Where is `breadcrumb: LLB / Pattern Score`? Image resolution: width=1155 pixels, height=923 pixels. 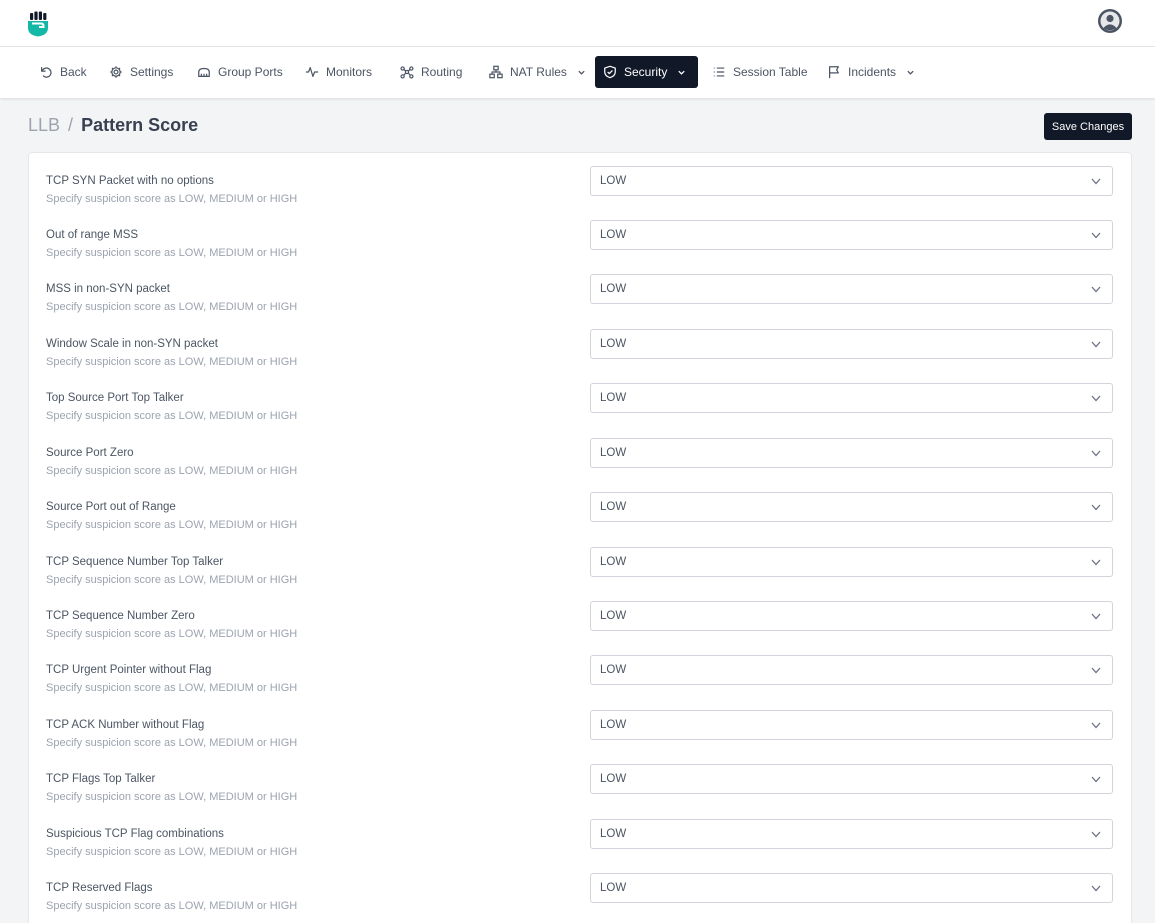
breadcrumb: LLB / Pattern Score is located at coordinates (113, 125).